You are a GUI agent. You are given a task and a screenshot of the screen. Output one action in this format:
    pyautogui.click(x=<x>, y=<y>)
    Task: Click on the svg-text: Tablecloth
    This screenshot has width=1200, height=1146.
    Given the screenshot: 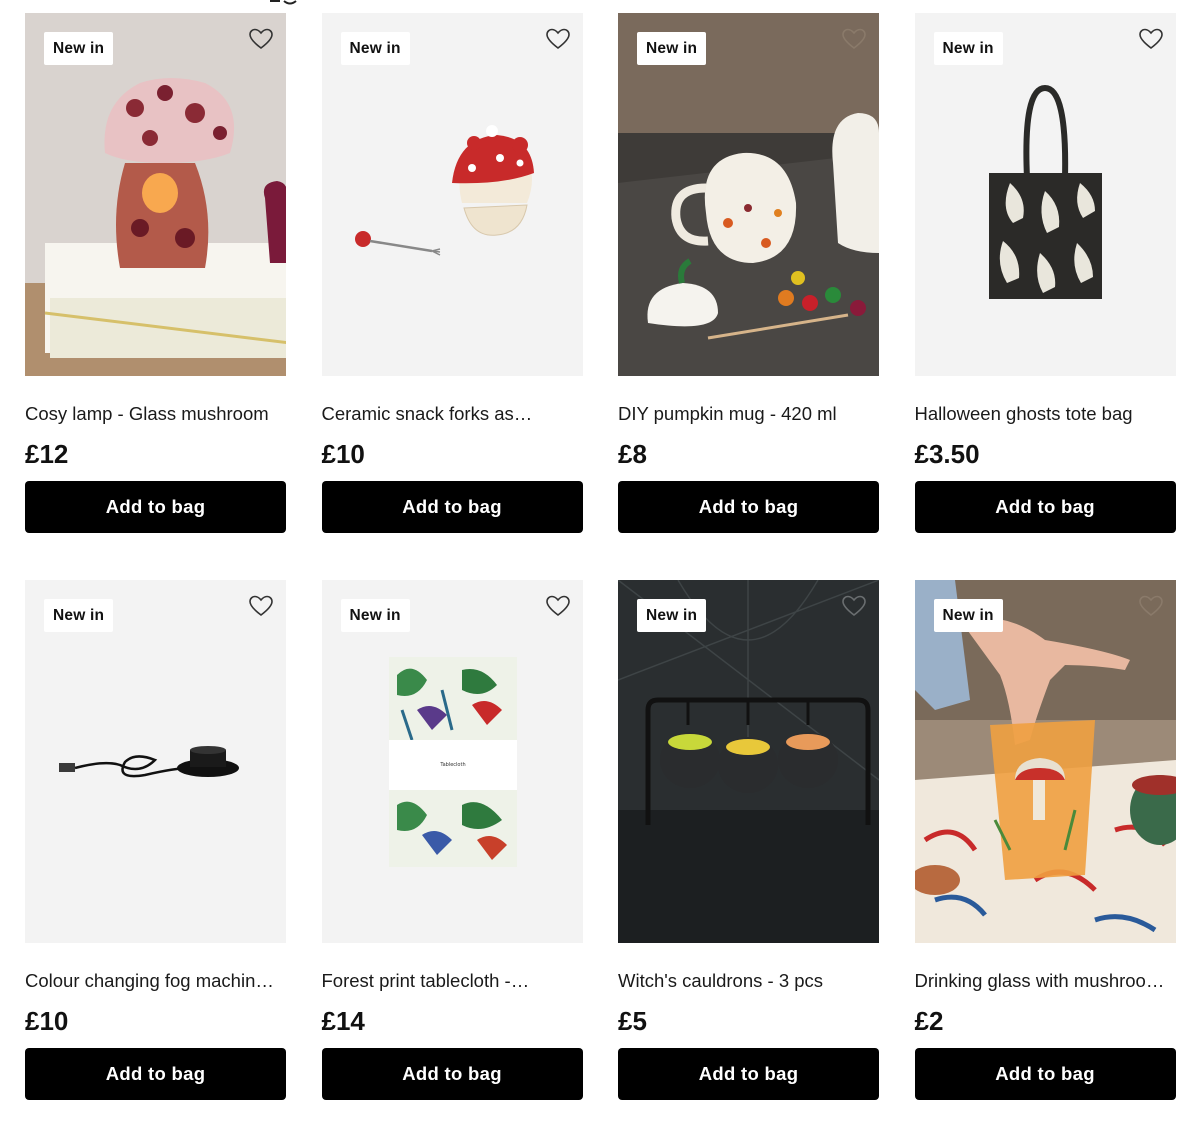 What is the action you would take?
    pyautogui.click(x=452, y=765)
    